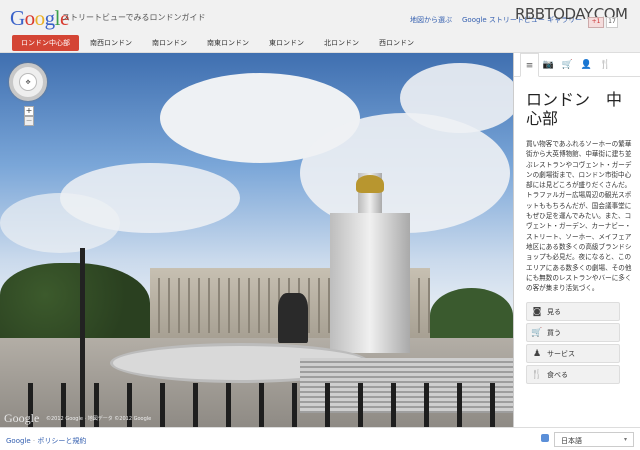 The image size is (640, 450). I want to click on tab-eat-fork-knife-icon: 🍴, so click(605, 65).